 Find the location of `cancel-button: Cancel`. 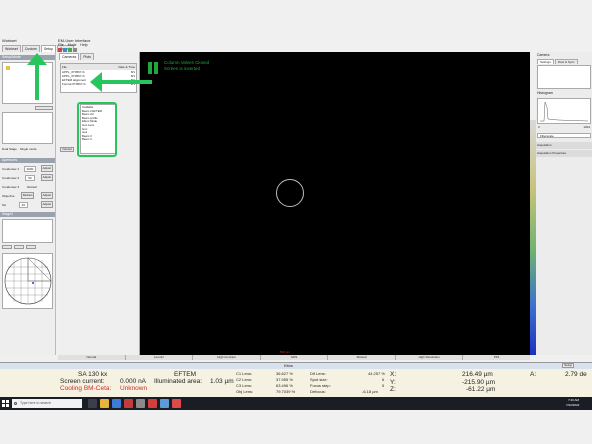

cancel-button: Cancel is located at coordinates (67, 149).